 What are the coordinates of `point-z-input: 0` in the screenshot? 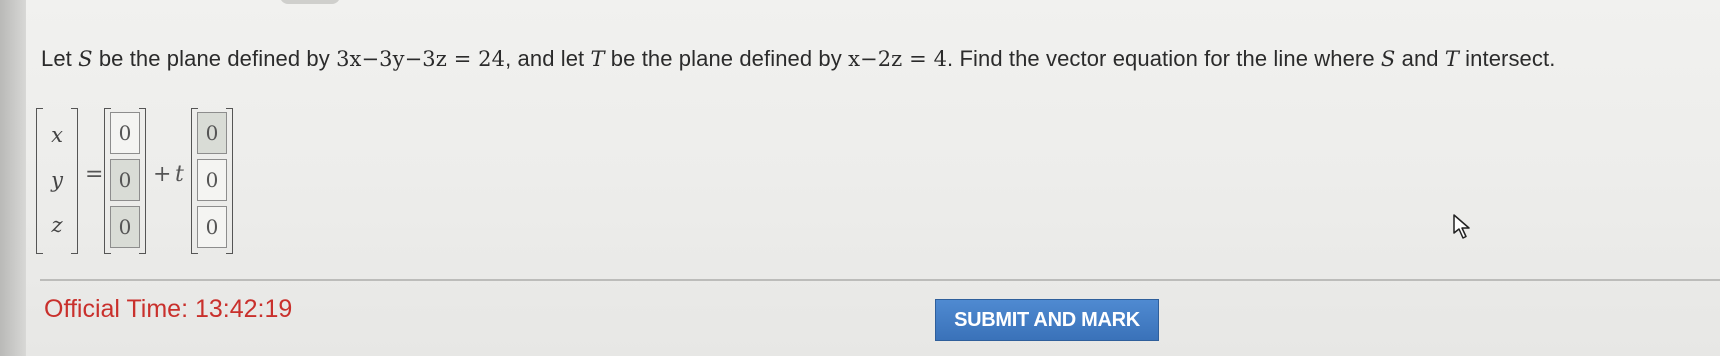 It's located at (125, 227).